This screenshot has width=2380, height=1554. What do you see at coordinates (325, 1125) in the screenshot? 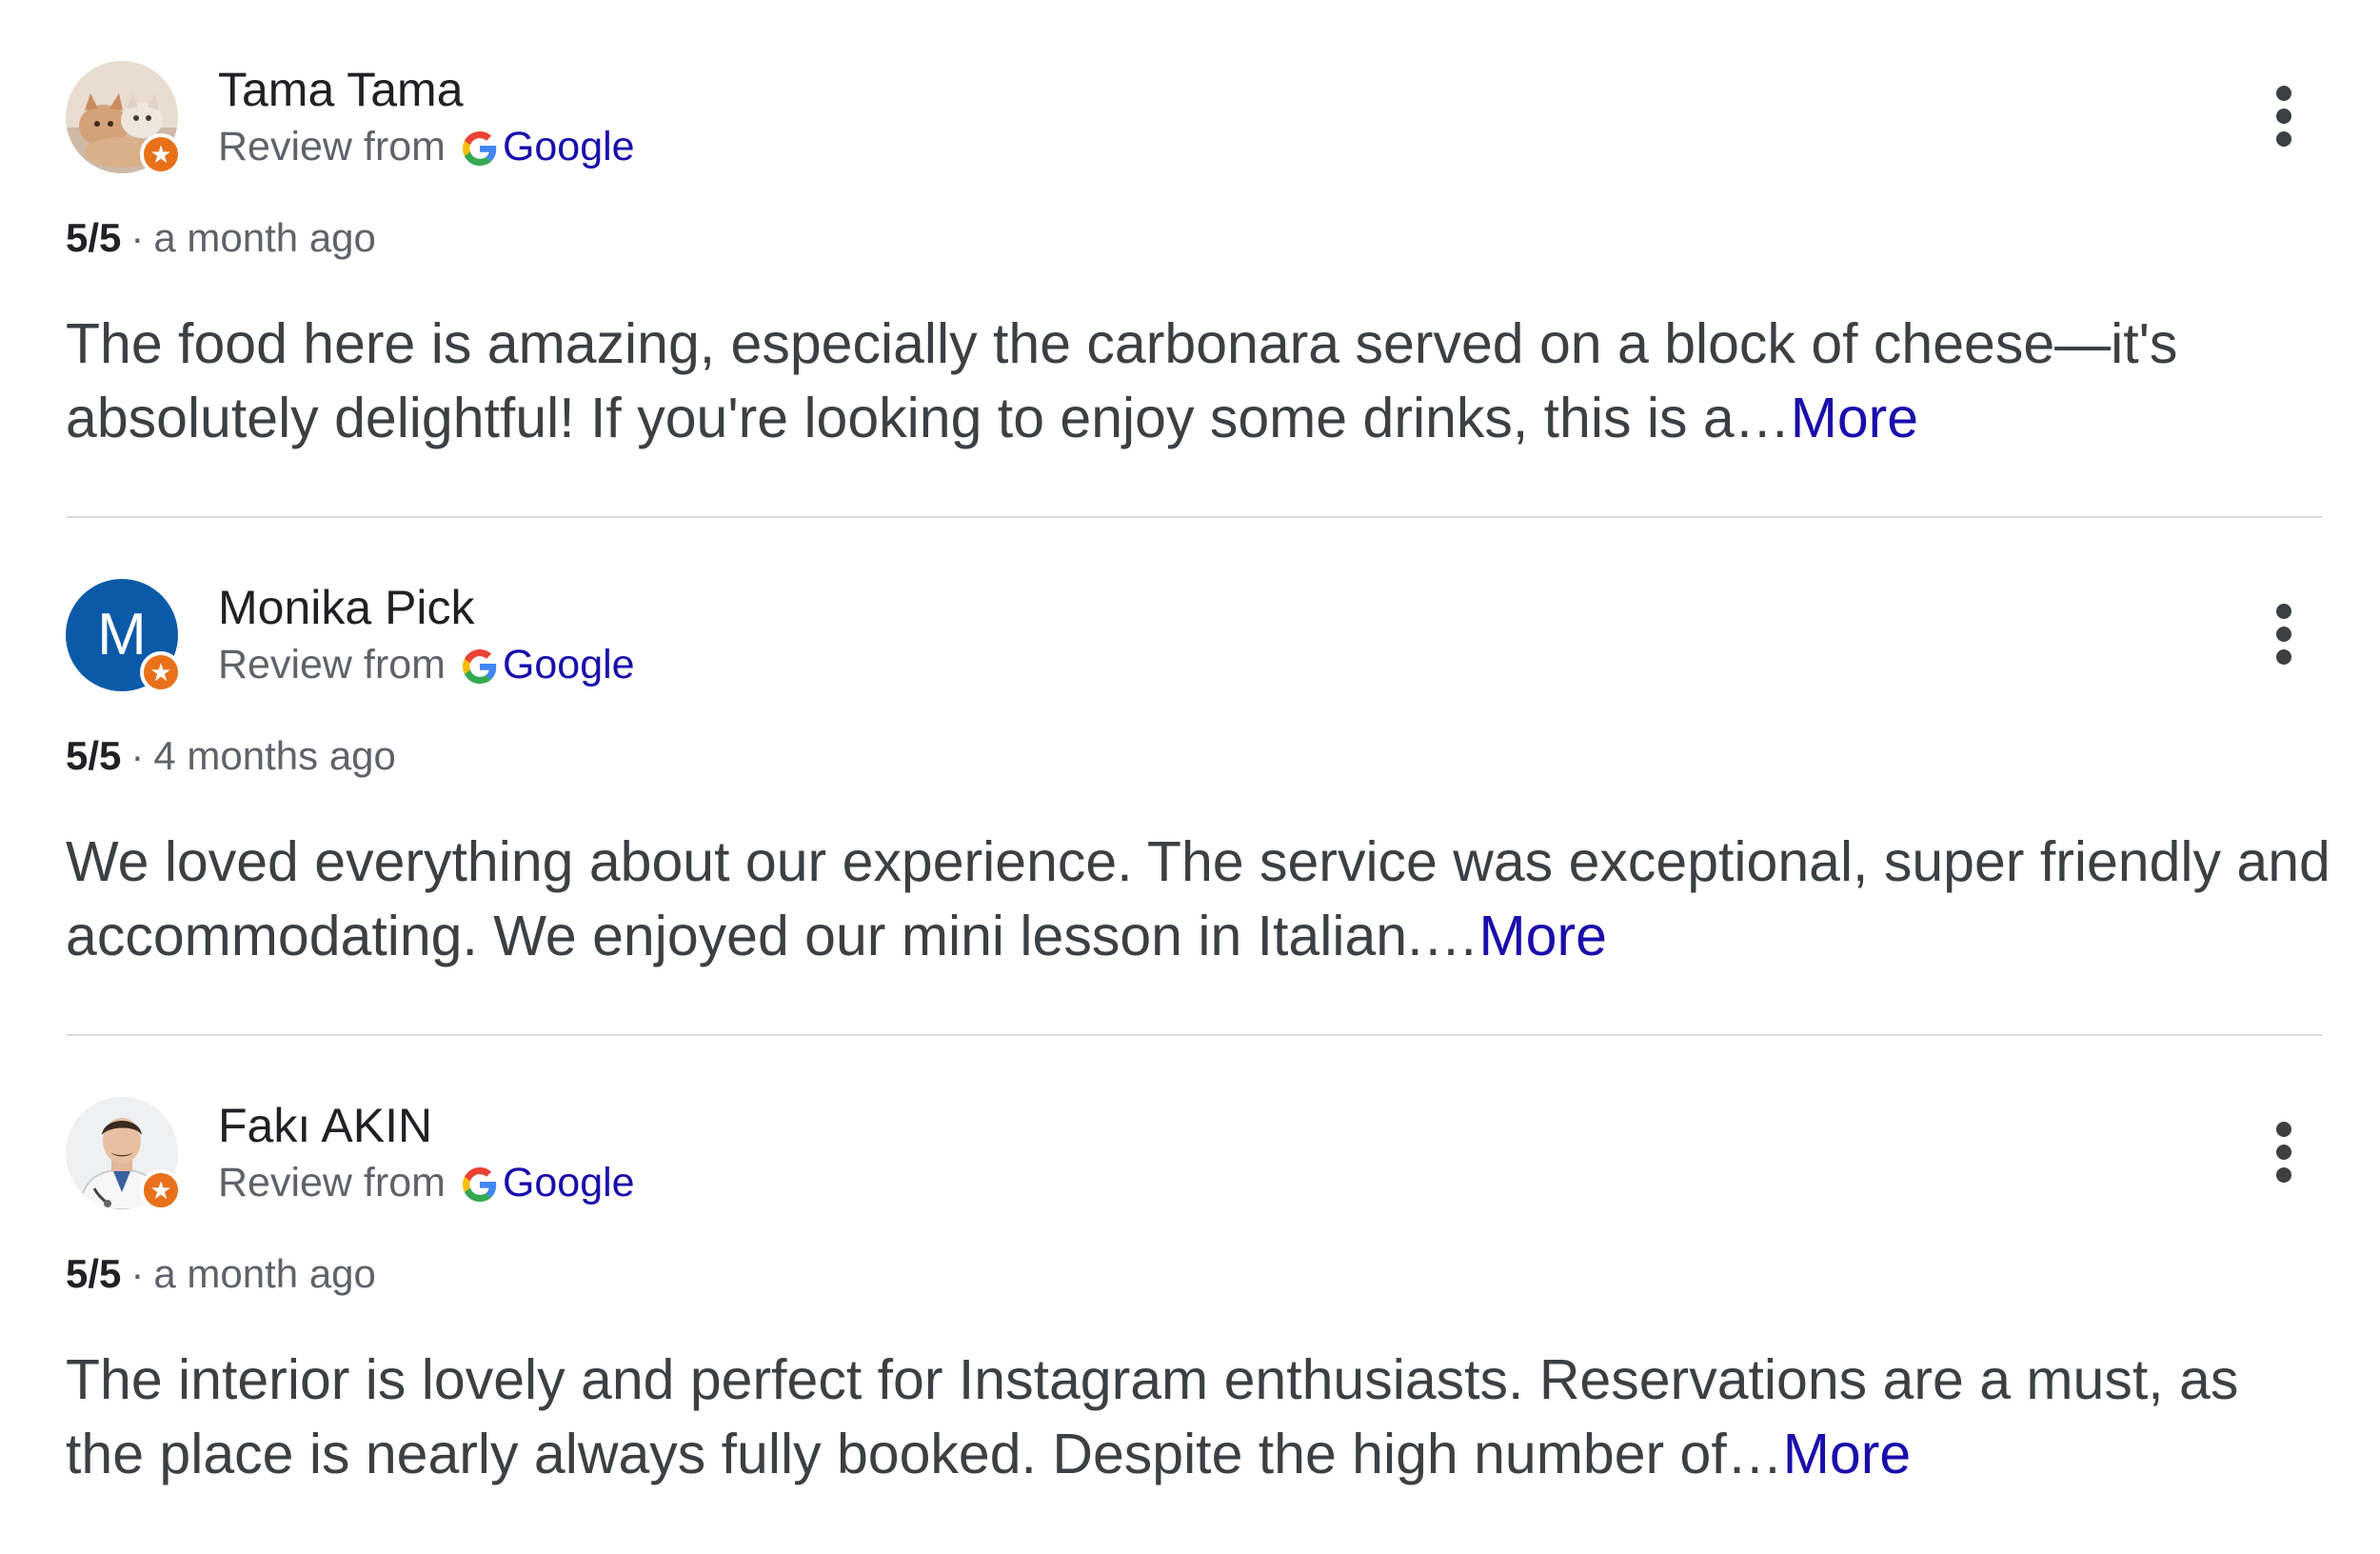
I see `author-name: Fakı AKIN` at bounding box center [325, 1125].